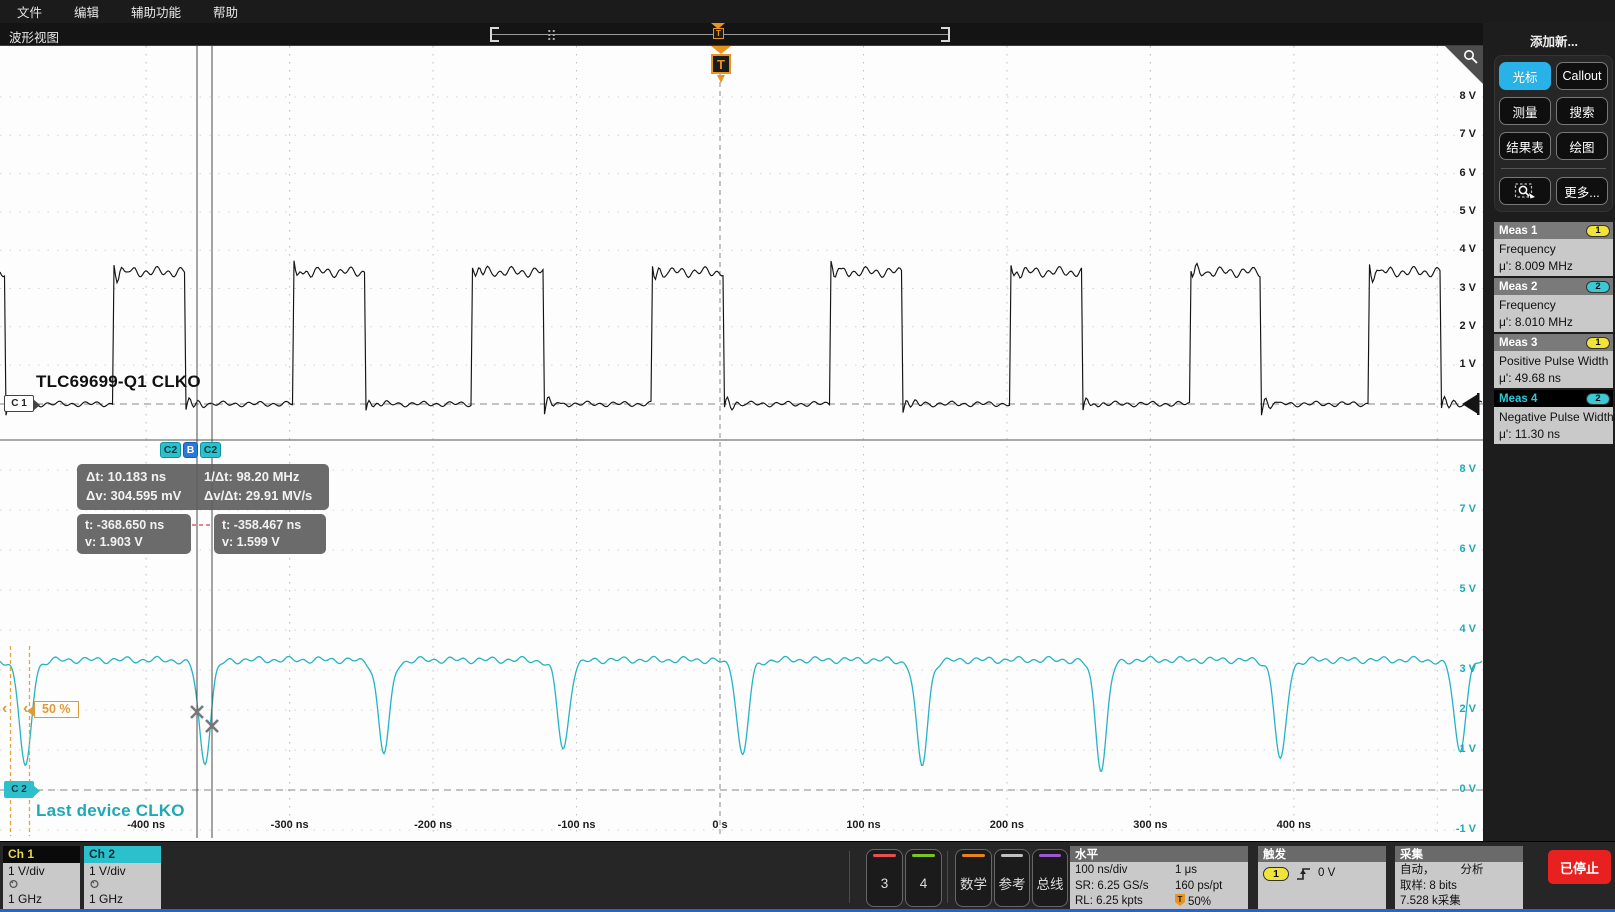 Image resolution: width=1615 pixels, height=912 pixels. I want to click on ref-label: 参考, so click(1012, 884).